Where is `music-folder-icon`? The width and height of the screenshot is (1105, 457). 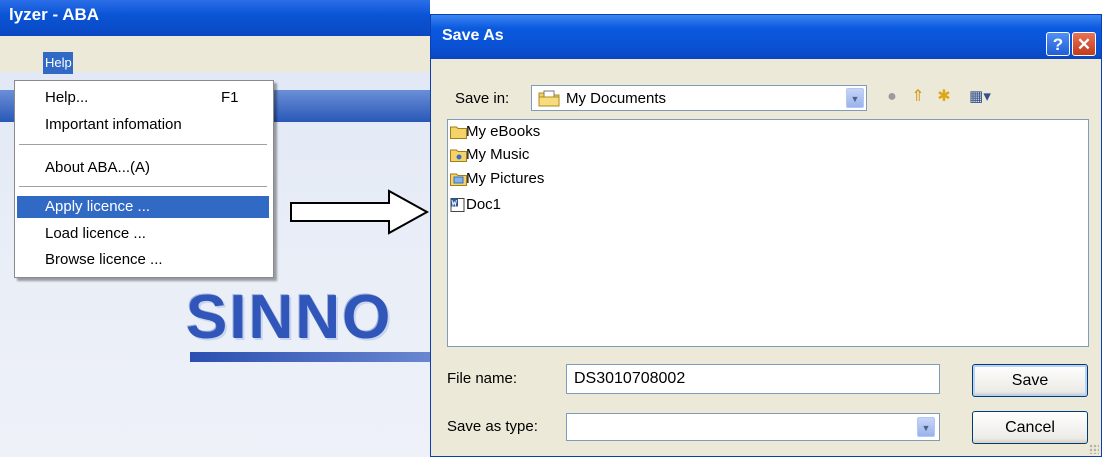 music-folder-icon is located at coordinates (458, 155).